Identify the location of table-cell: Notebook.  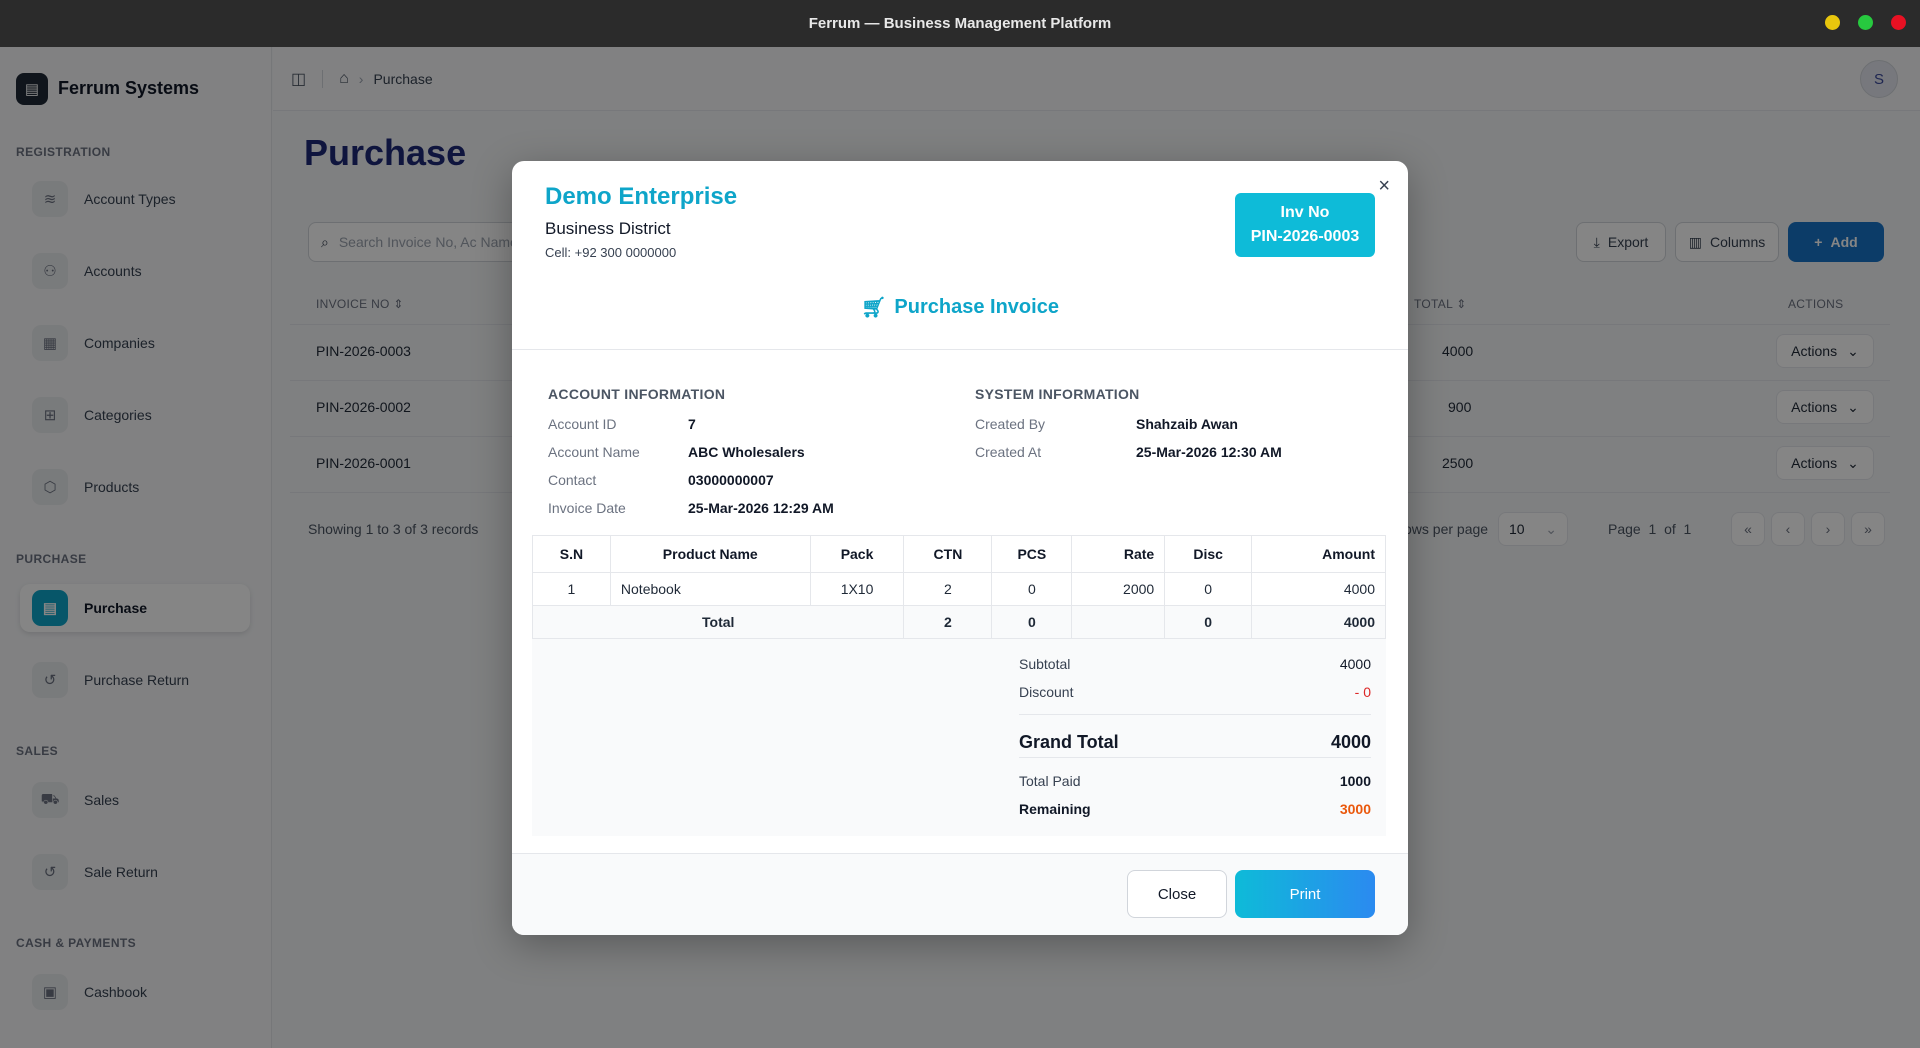
(710, 589).